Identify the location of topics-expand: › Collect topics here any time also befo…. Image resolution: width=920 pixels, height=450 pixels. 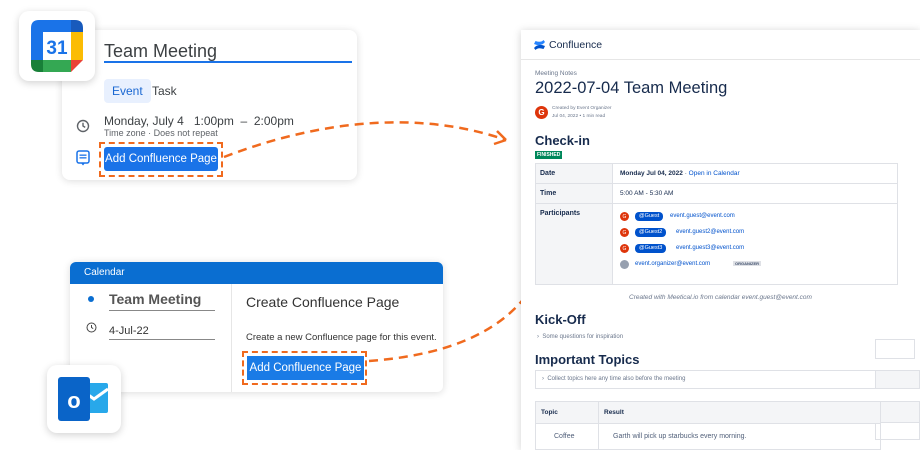
(708, 379).